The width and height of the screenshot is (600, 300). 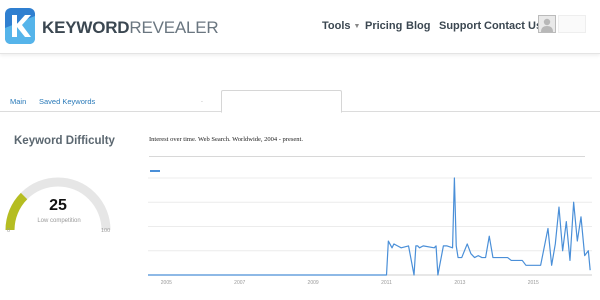 What do you see at coordinates (9, 231) in the screenshot?
I see `gauge-min-label: 0` at bounding box center [9, 231].